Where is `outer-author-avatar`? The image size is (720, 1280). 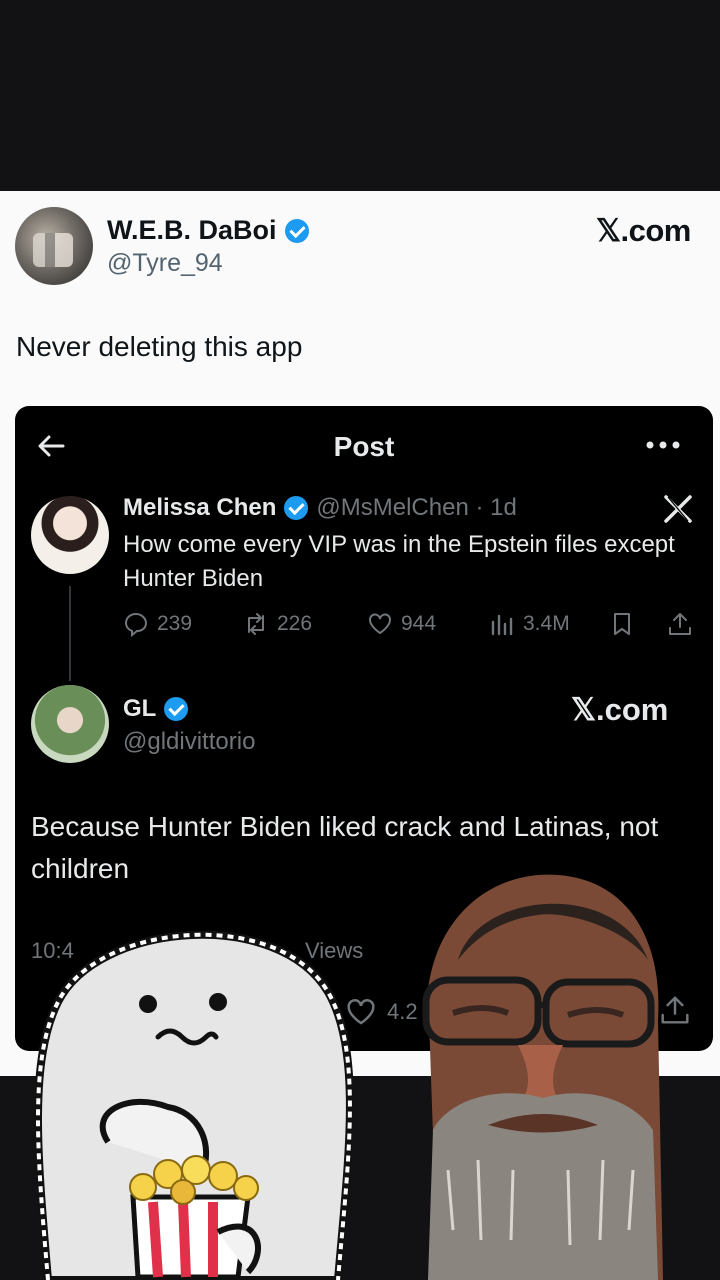
outer-author-avatar is located at coordinates (54, 246).